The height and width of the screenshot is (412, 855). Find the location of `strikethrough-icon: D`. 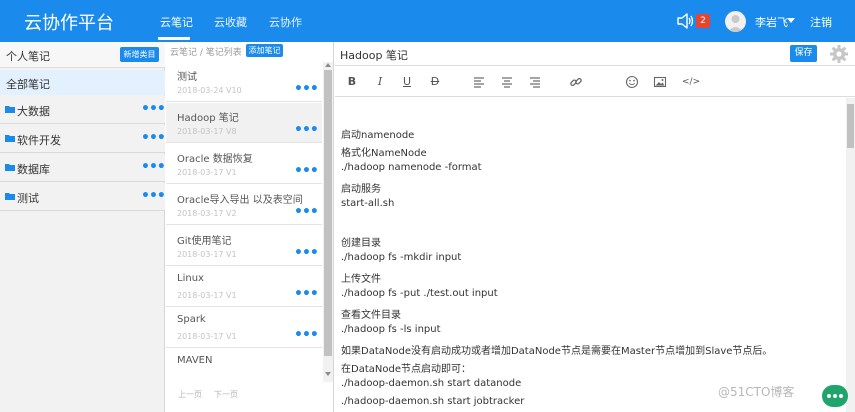

strikethrough-icon: D is located at coordinates (435, 82).